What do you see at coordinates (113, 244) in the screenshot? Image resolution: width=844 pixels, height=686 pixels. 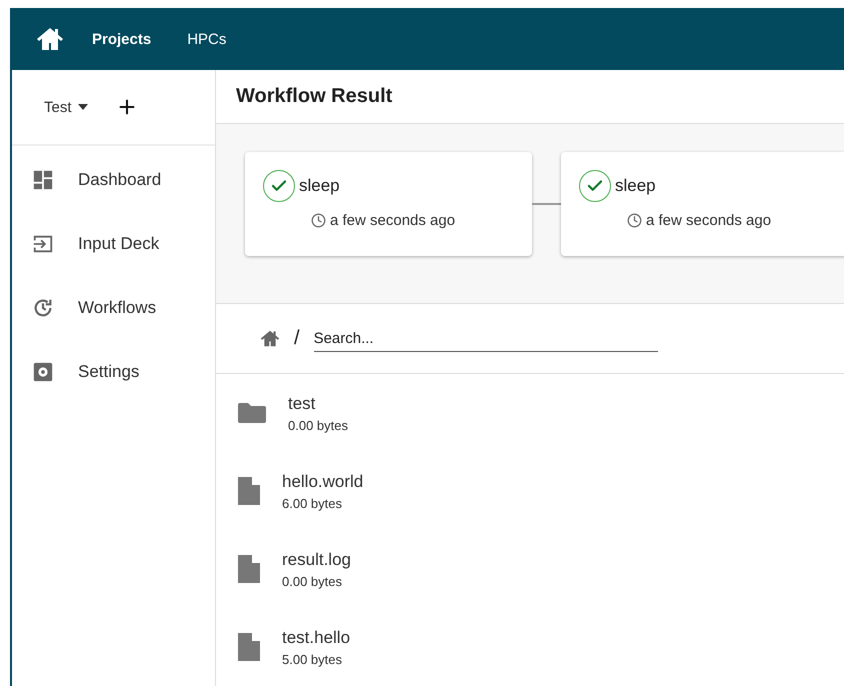 I see `sidebar-item: Input Deck` at bounding box center [113, 244].